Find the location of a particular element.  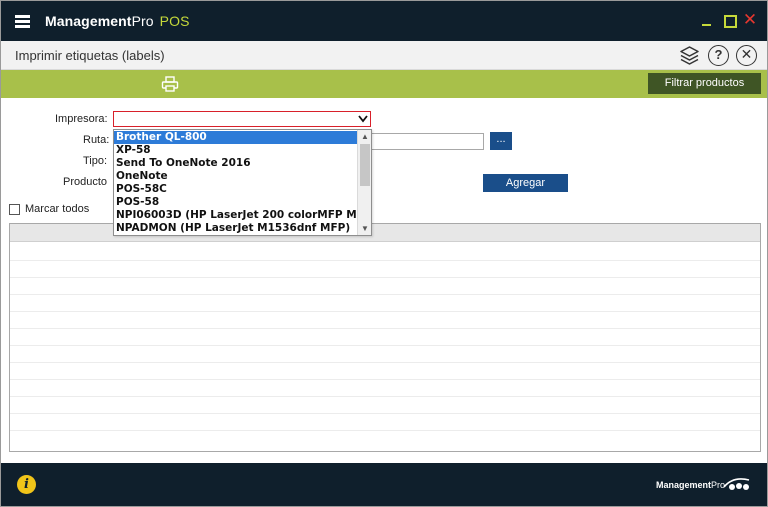

path-label: Ruta: is located at coordinates (96, 140).